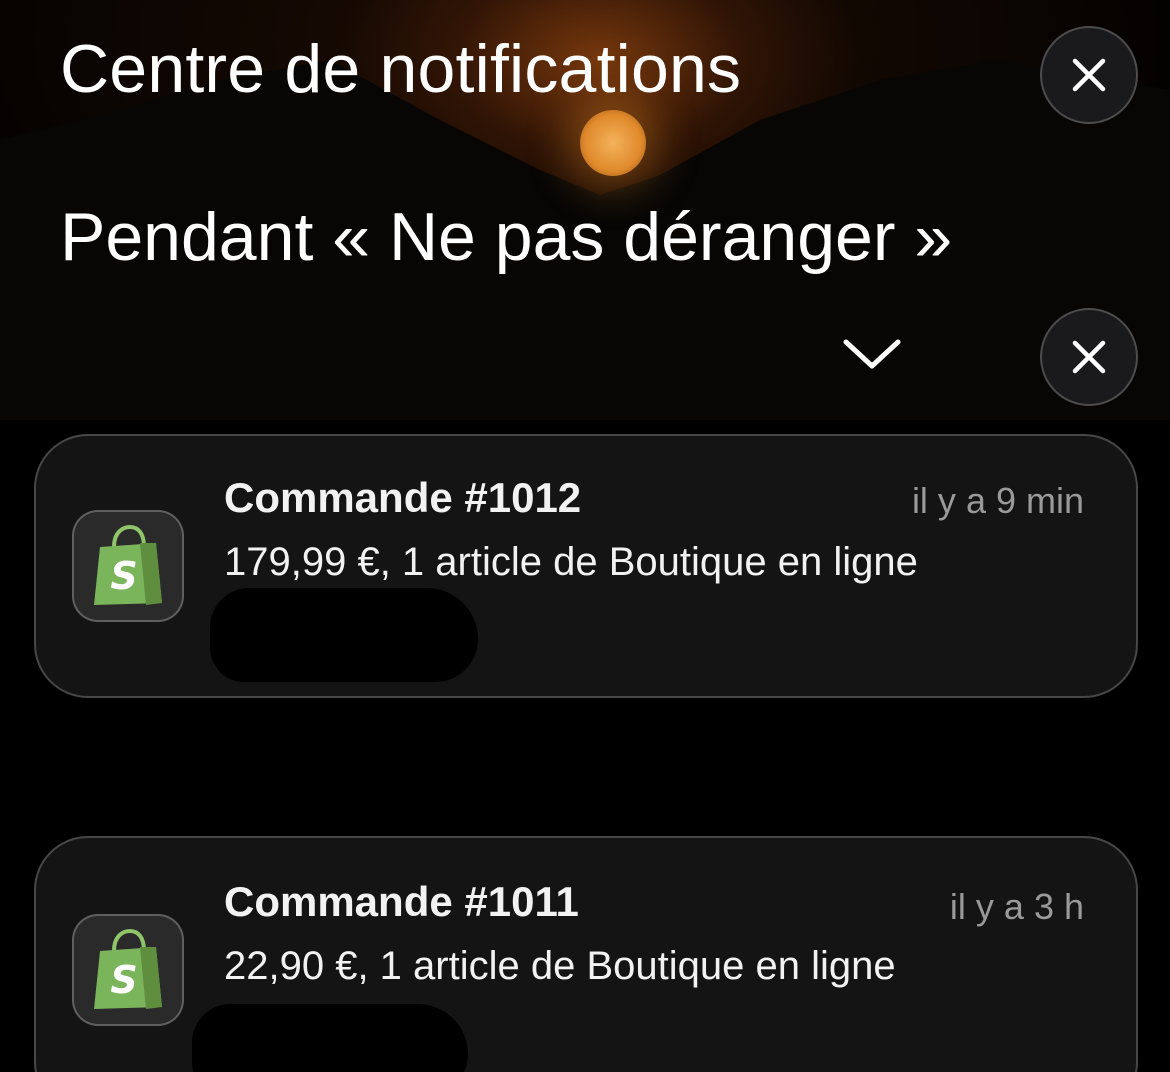 This screenshot has width=1170, height=1072. What do you see at coordinates (401, 901) in the screenshot?
I see `notification-title: Commande #1011` at bounding box center [401, 901].